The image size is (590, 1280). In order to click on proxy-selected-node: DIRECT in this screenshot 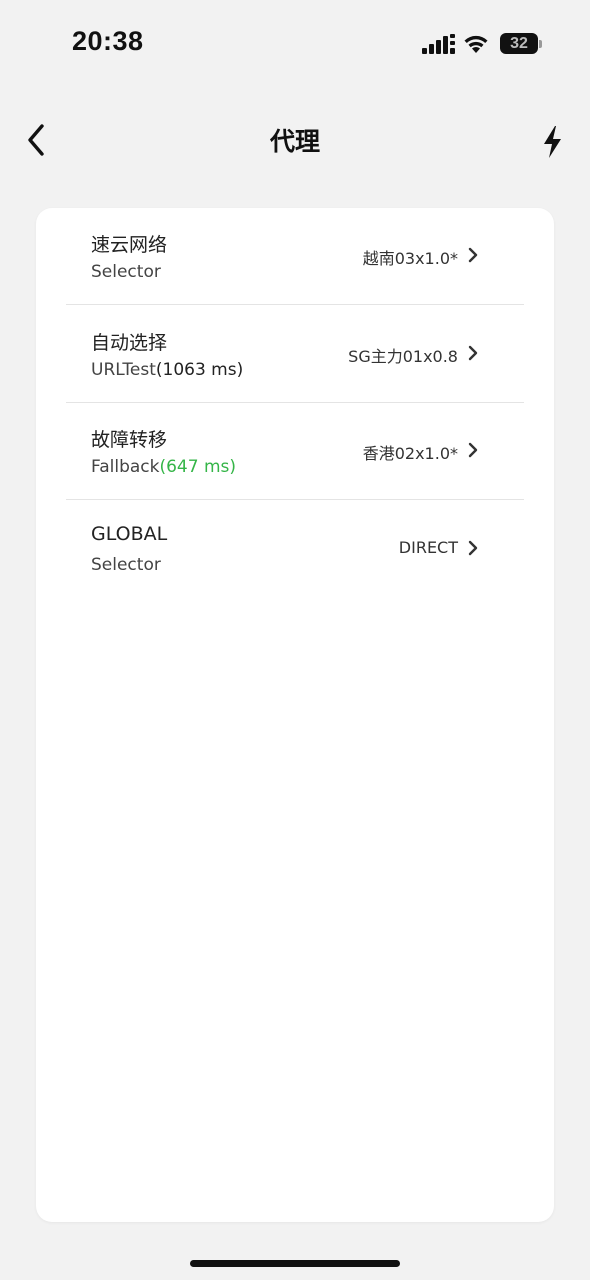, I will do `click(428, 547)`.